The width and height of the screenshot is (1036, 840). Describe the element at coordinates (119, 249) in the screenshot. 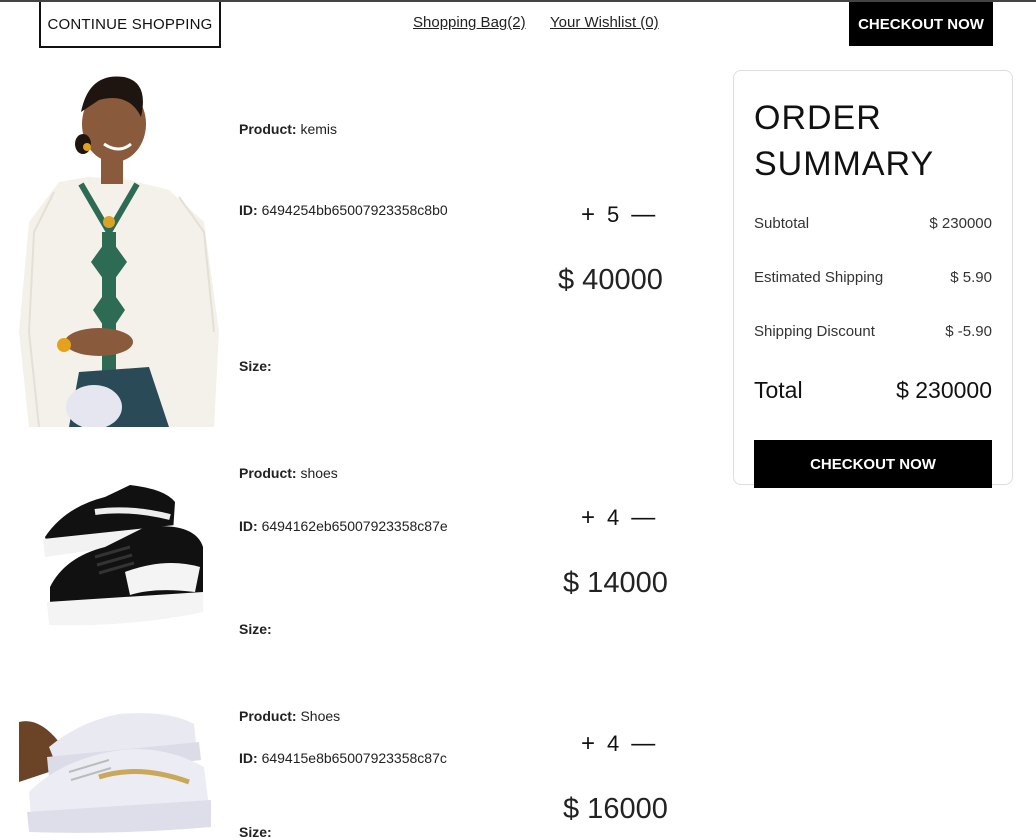

I see `product-image-kemis` at that location.